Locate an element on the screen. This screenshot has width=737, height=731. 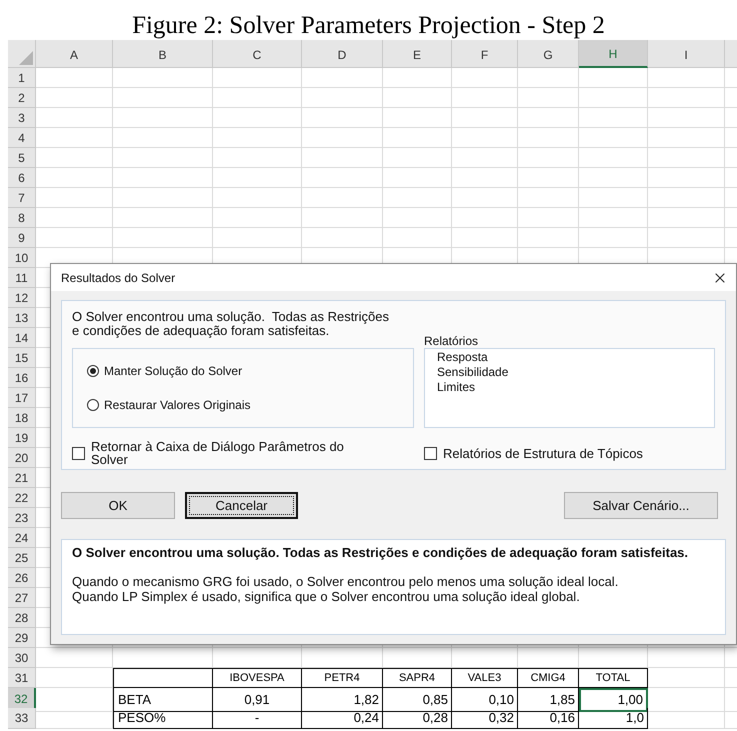
row-header: 29 is located at coordinates (22, 638).